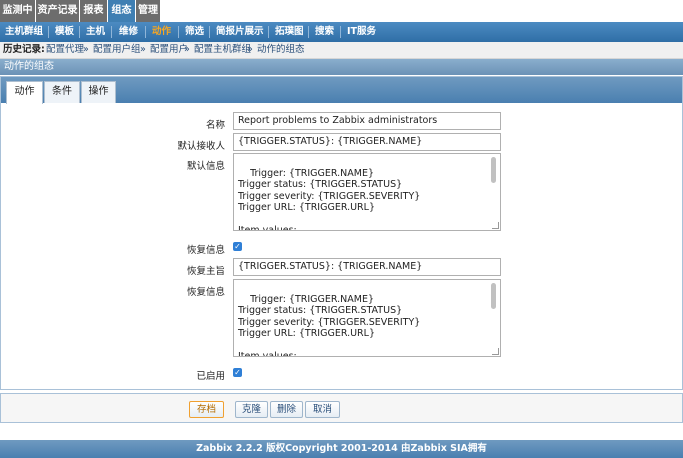 This screenshot has height=458, width=683. What do you see at coordinates (57, 11) in the screenshot?
I see `top-menu-inventory: 资产记录` at bounding box center [57, 11].